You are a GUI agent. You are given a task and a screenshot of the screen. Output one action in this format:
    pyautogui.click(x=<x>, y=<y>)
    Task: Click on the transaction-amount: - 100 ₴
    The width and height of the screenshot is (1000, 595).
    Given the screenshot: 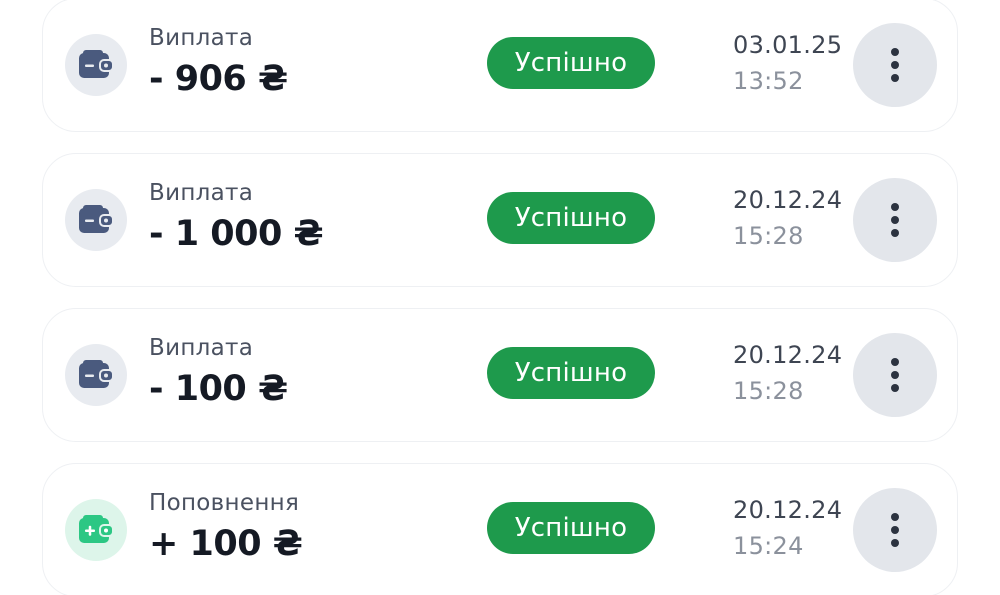 What is the action you would take?
    pyautogui.click(x=218, y=389)
    